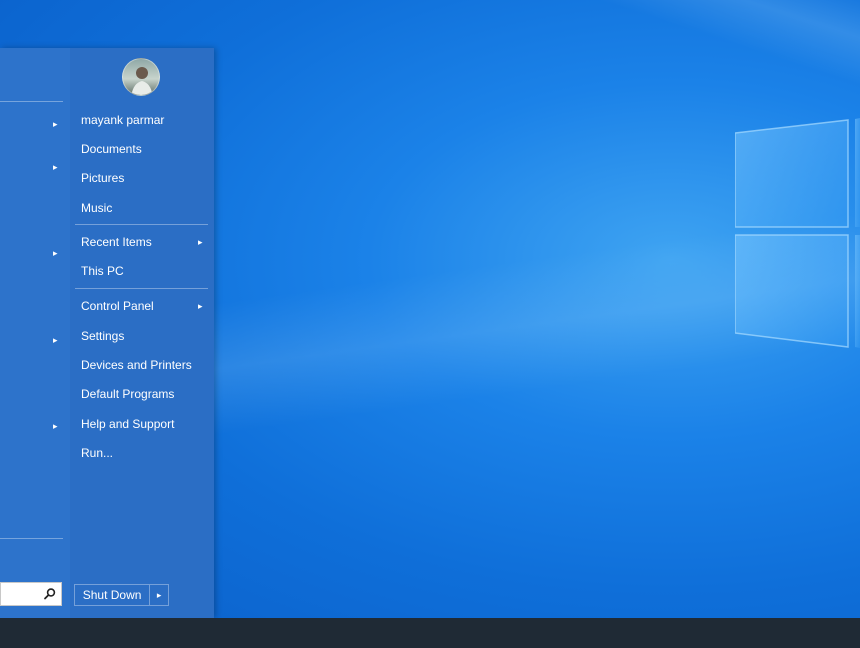  I want to click on windows-logo, so click(797, 232).